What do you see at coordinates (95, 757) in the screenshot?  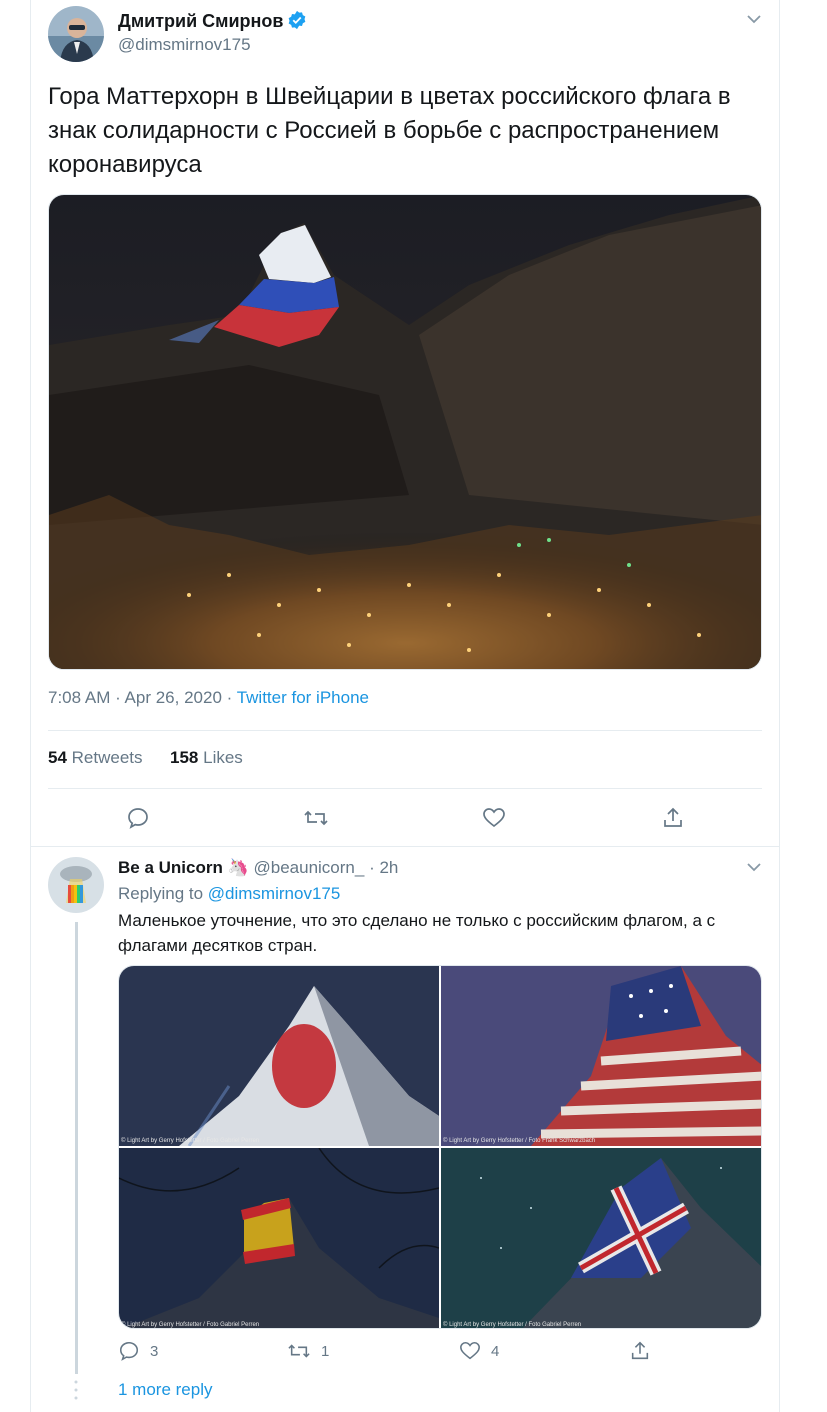 I see `retweets-stat: 54 Retweets` at bounding box center [95, 757].